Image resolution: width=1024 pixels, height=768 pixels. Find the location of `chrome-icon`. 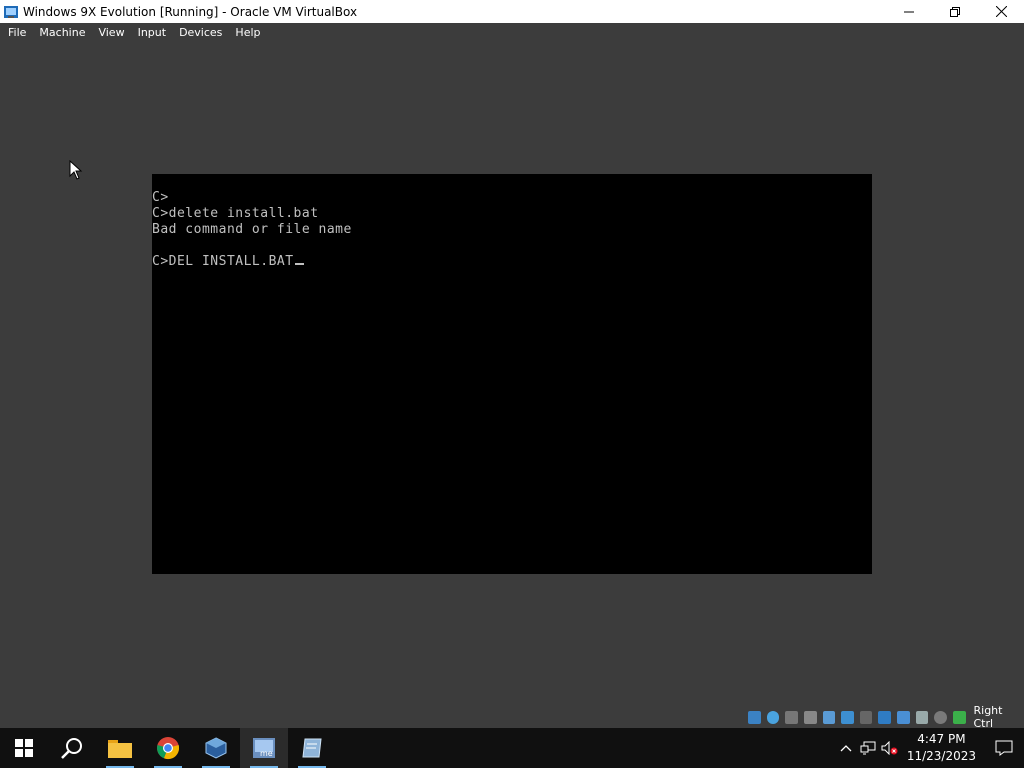

chrome-icon is located at coordinates (168, 748).